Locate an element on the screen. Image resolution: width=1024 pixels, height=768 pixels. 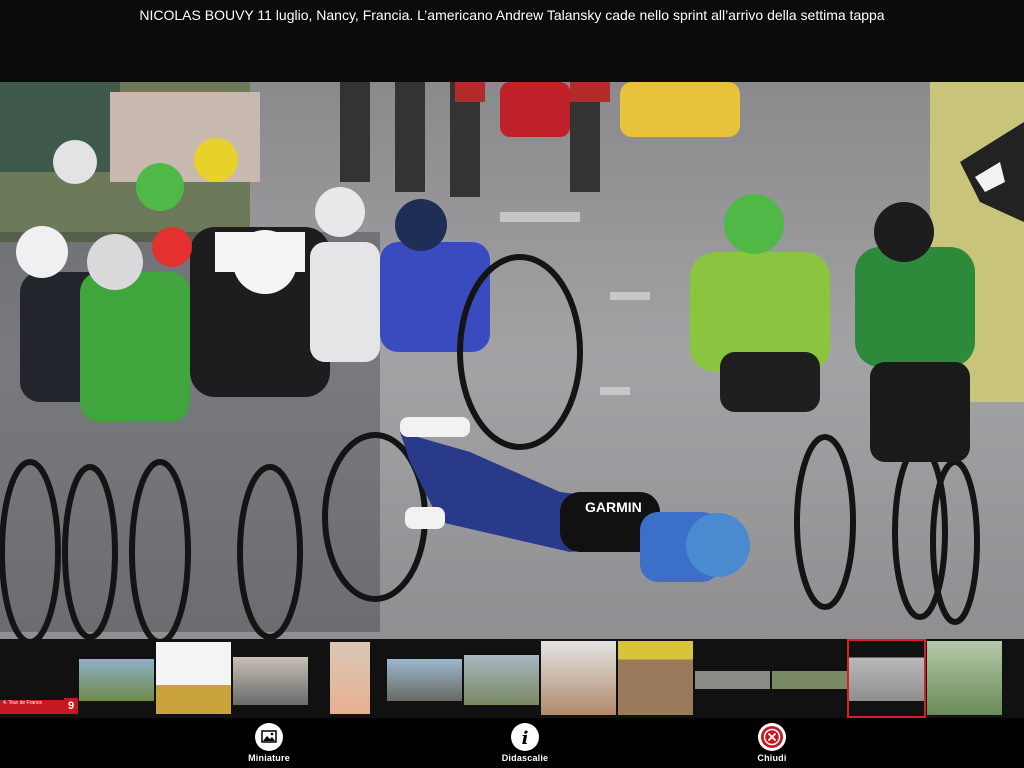
captions-button: i Didascalie is located at coordinates (525, 742).